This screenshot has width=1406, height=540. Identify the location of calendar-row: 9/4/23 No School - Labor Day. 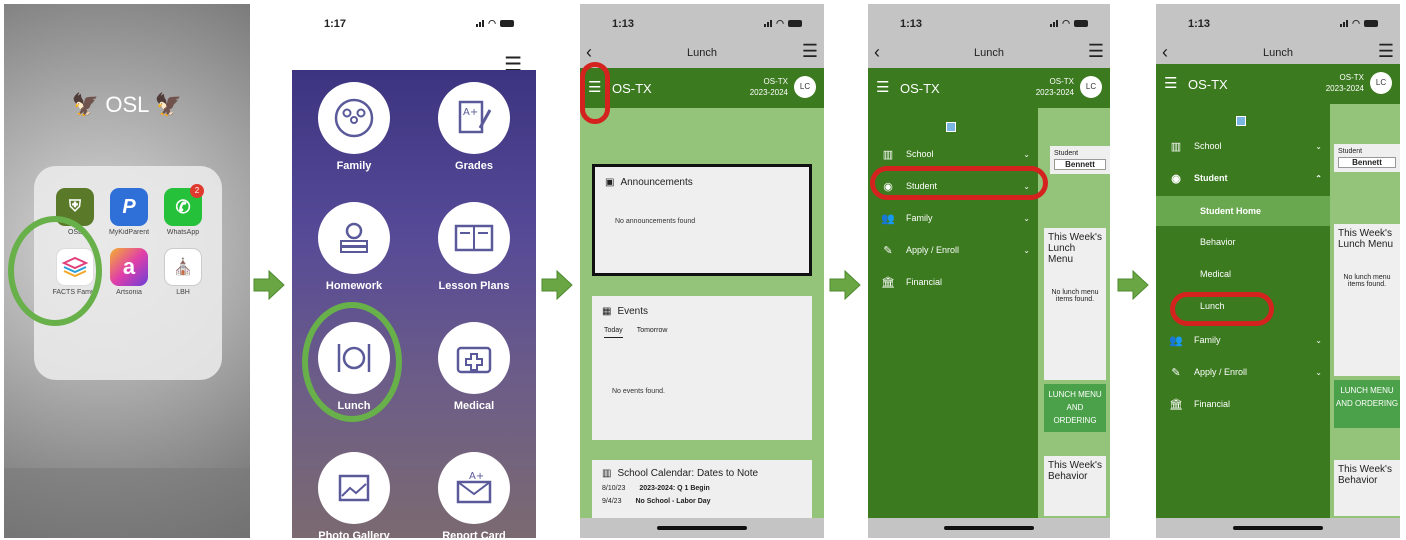
(656, 501).